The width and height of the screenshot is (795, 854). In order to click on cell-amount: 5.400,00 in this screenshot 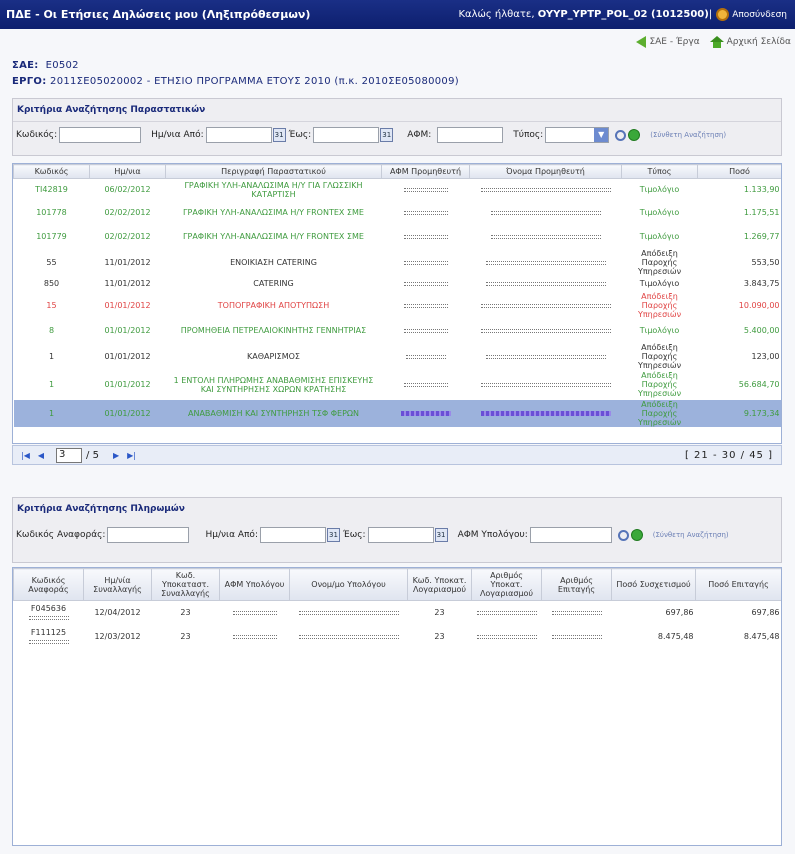, I will do `click(761, 330)`.